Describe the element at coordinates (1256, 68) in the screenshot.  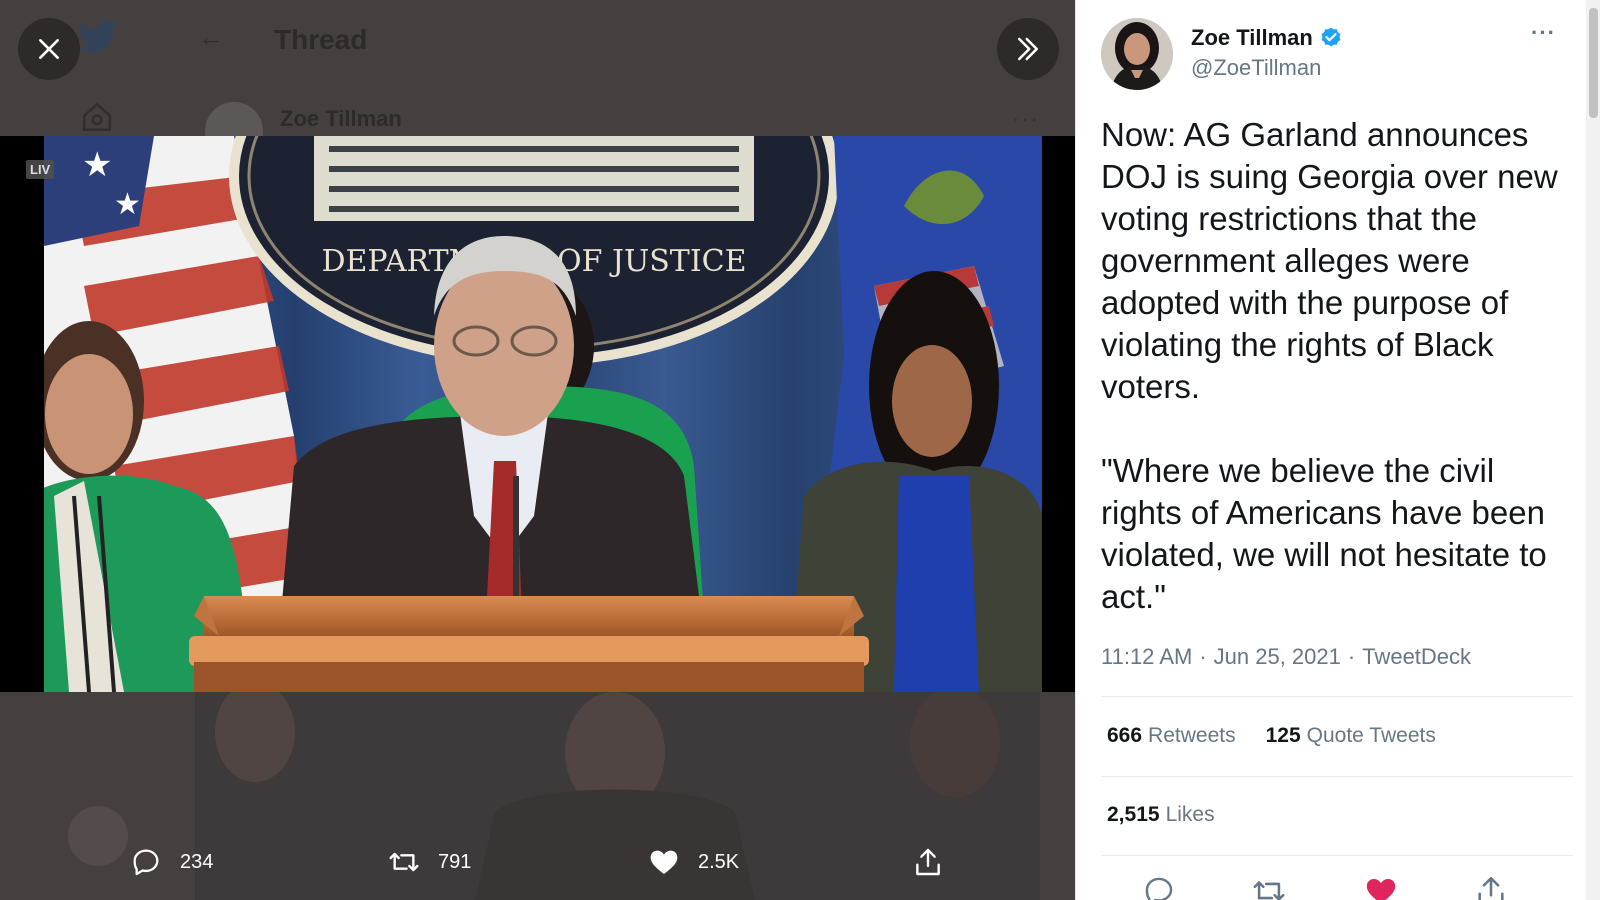
I see `author-handle: @ZoeTillman` at that location.